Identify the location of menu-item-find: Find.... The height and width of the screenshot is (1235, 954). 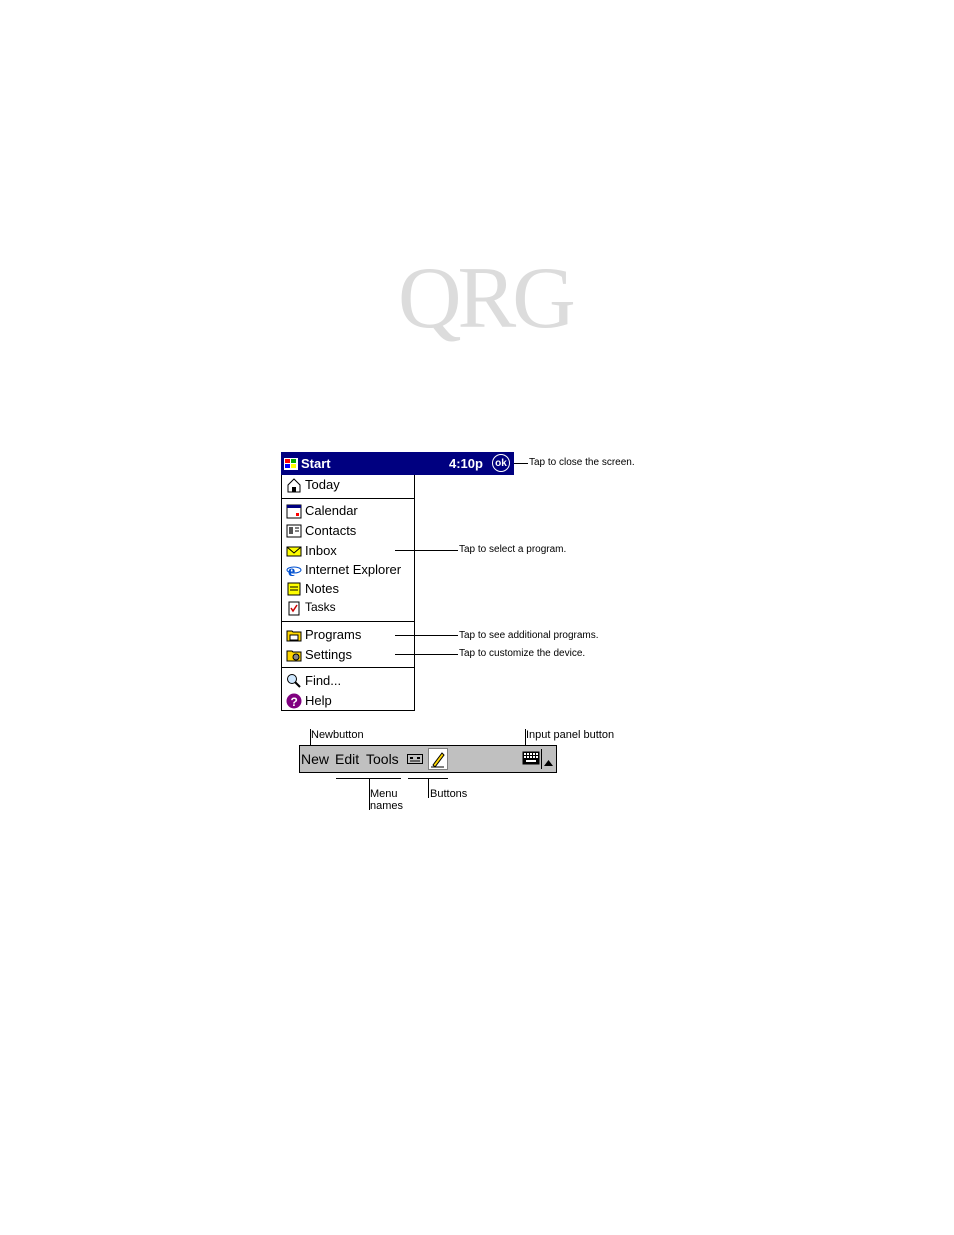
(349, 680).